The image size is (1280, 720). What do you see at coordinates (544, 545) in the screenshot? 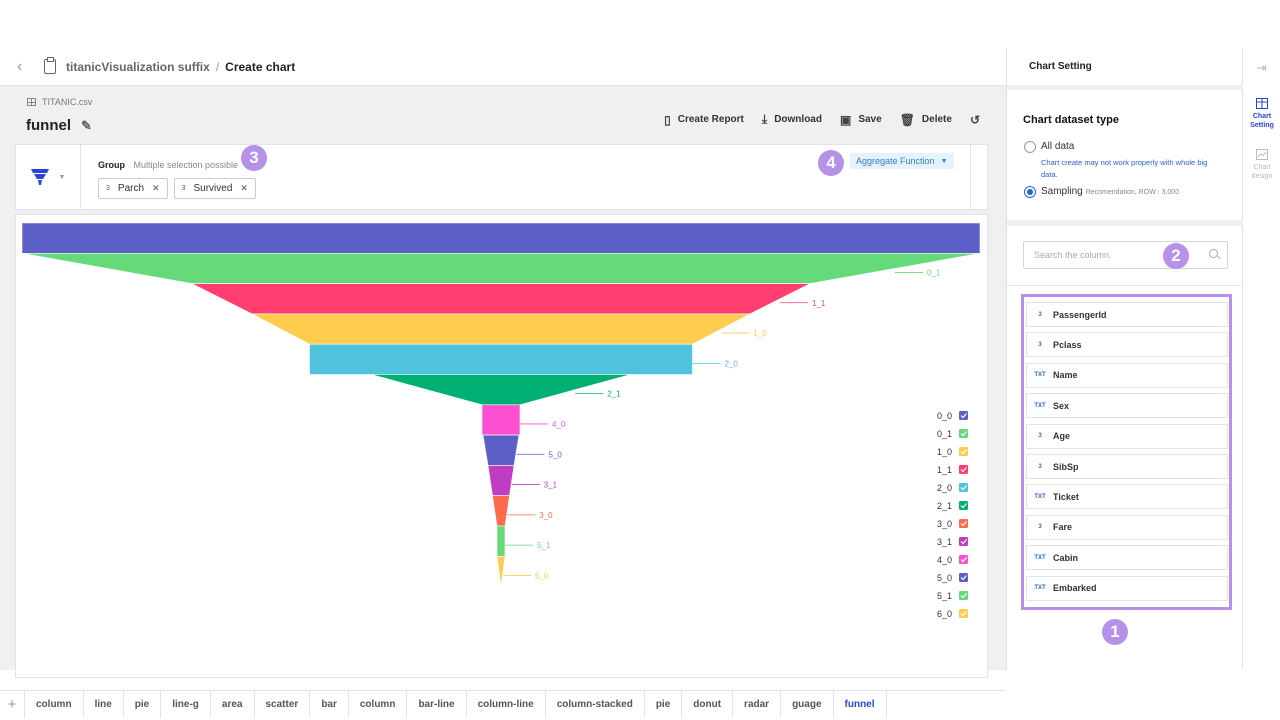
I see `data-label-5_1: 5_1` at bounding box center [544, 545].